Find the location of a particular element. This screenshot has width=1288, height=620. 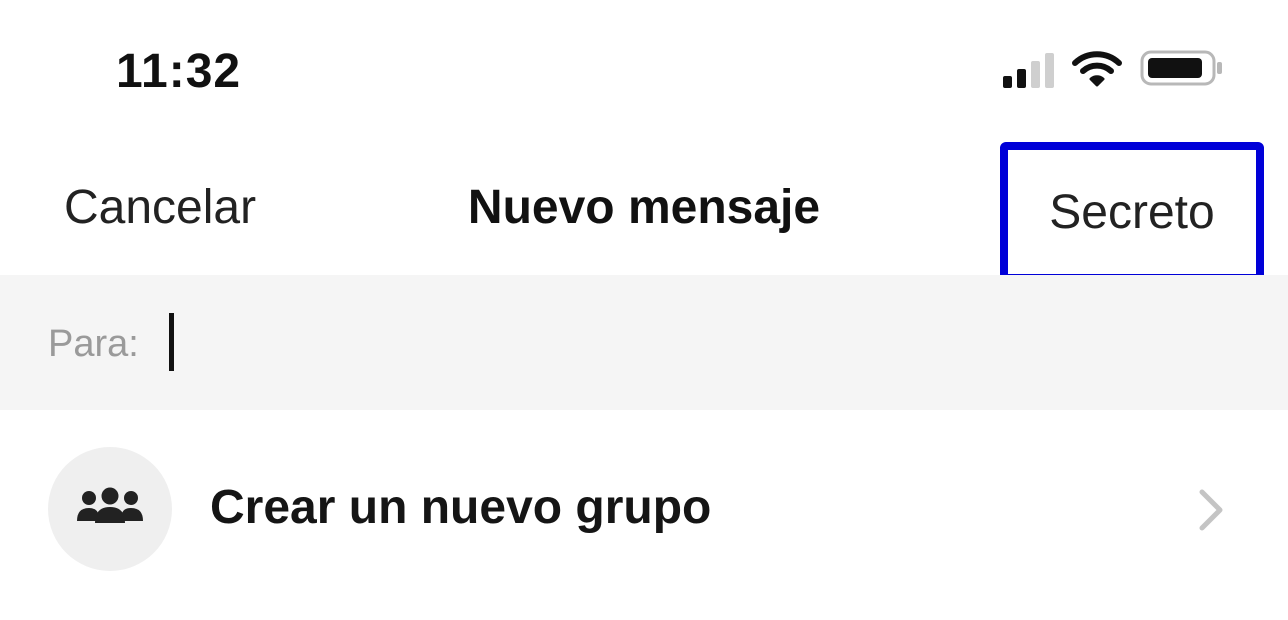

recipient-input is located at coordinates (698, 343).